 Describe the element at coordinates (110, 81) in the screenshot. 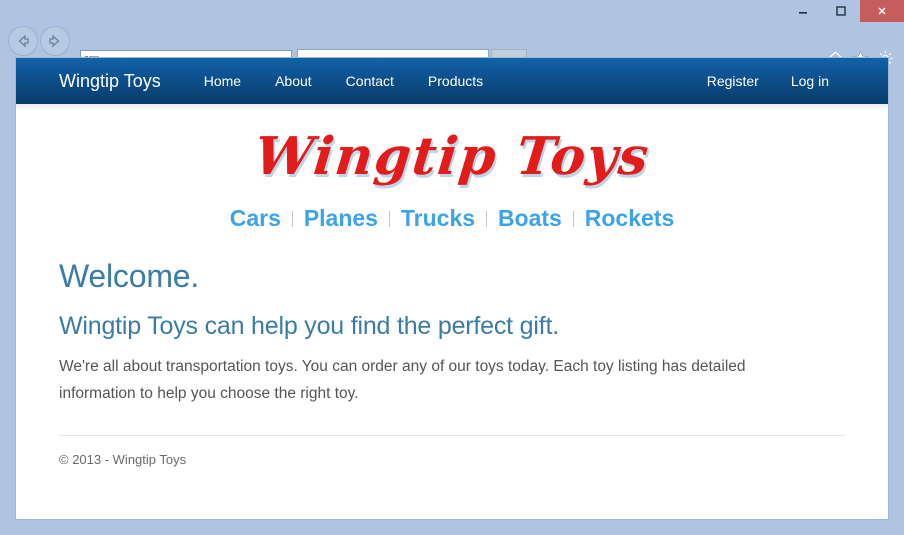

I see `site-brand: Wingtip Toys` at that location.